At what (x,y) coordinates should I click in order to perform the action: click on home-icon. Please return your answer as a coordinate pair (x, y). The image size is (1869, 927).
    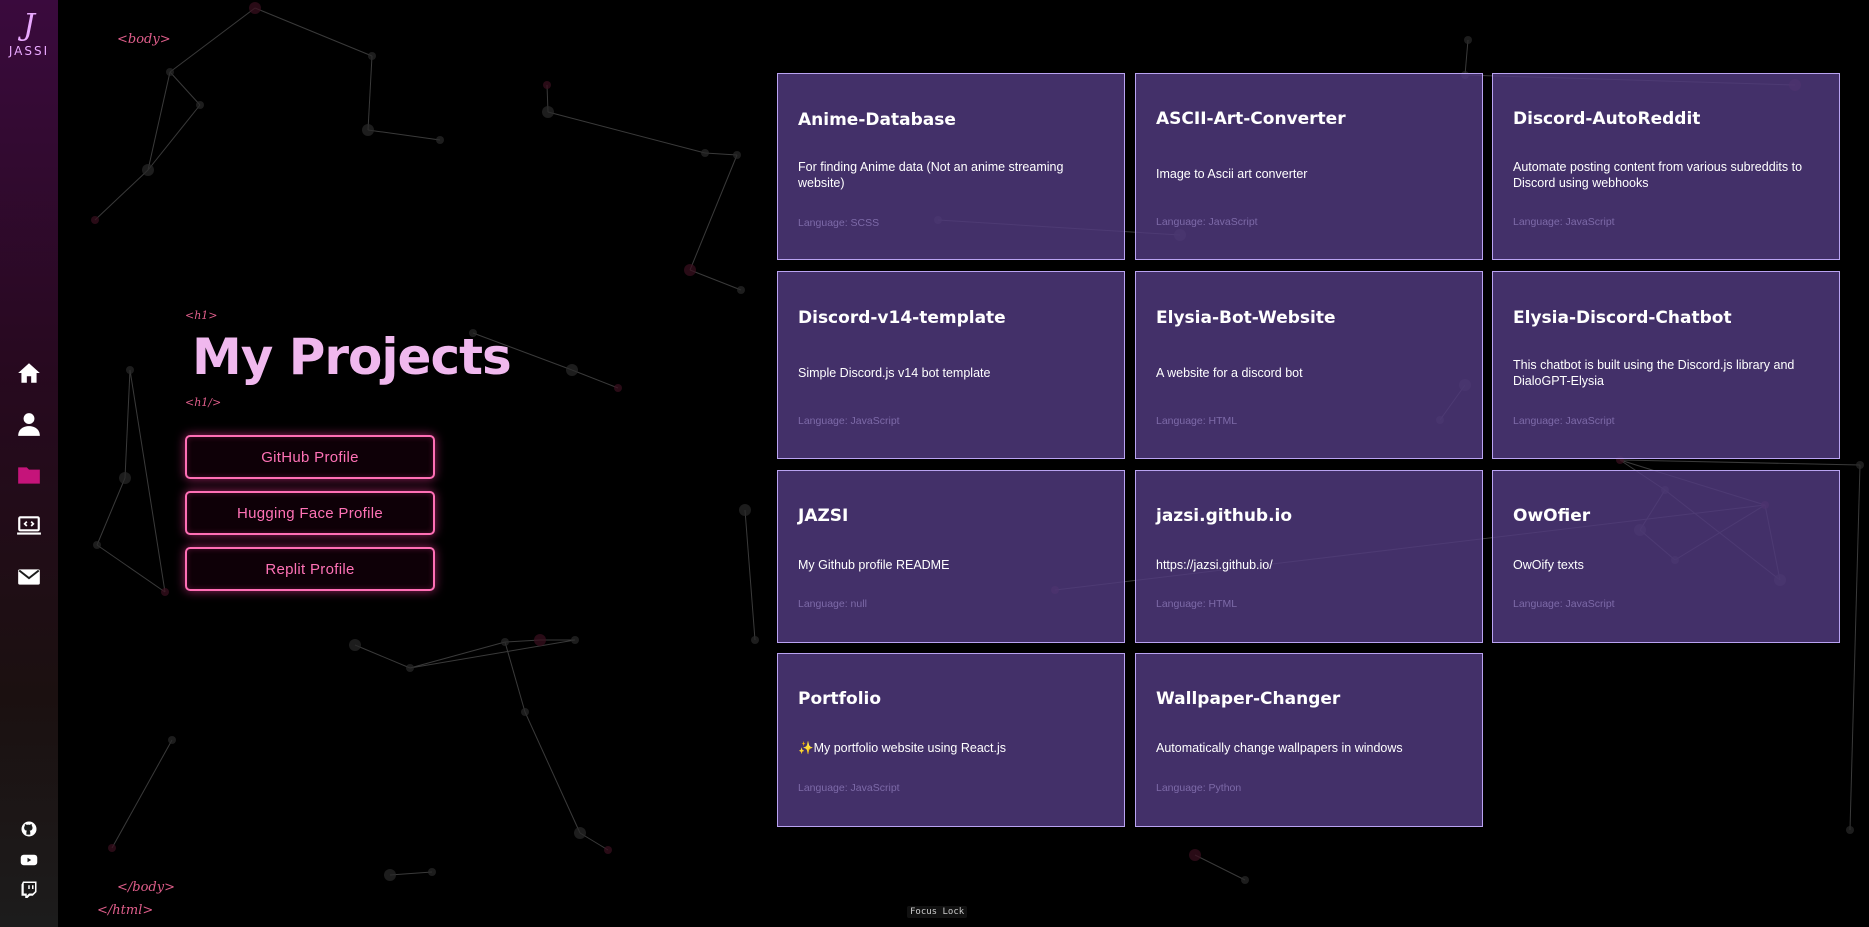
    Looking at the image, I should click on (29, 373).